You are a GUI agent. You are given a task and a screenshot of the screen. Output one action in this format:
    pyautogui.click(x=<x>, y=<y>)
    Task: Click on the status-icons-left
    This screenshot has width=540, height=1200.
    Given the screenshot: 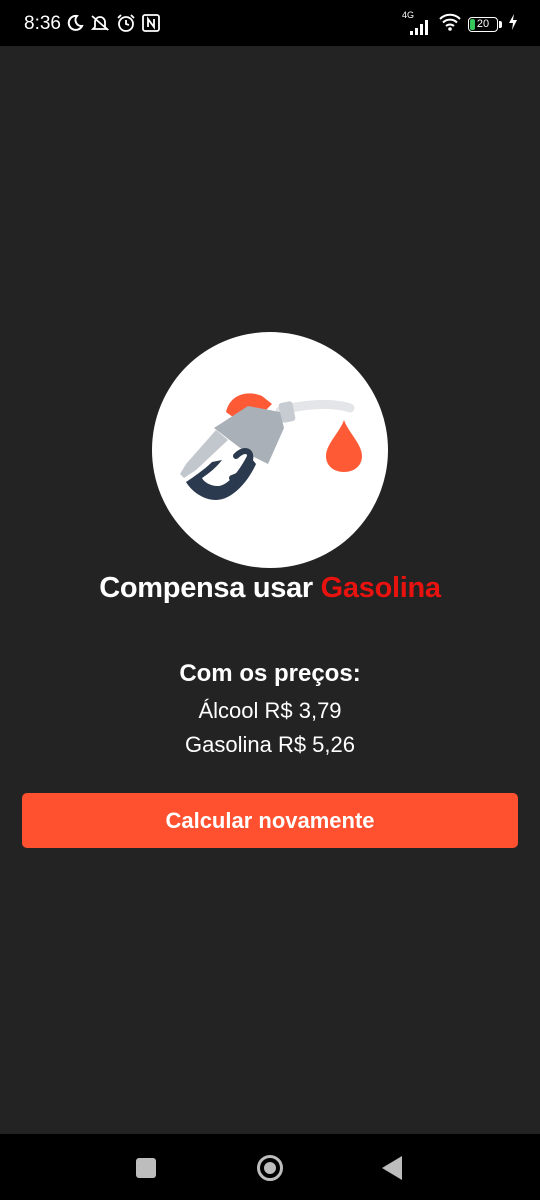 What is the action you would take?
    pyautogui.click(x=113, y=25)
    